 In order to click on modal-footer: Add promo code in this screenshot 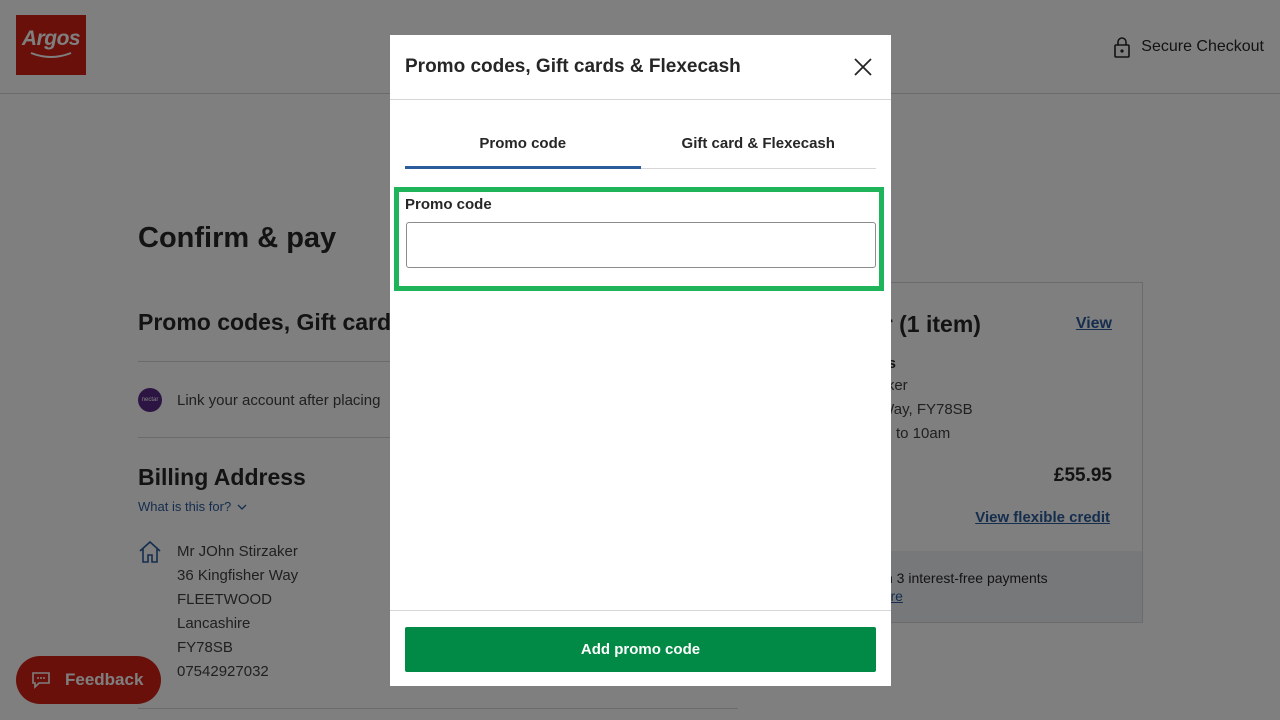, I will do `click(640, 648)`.